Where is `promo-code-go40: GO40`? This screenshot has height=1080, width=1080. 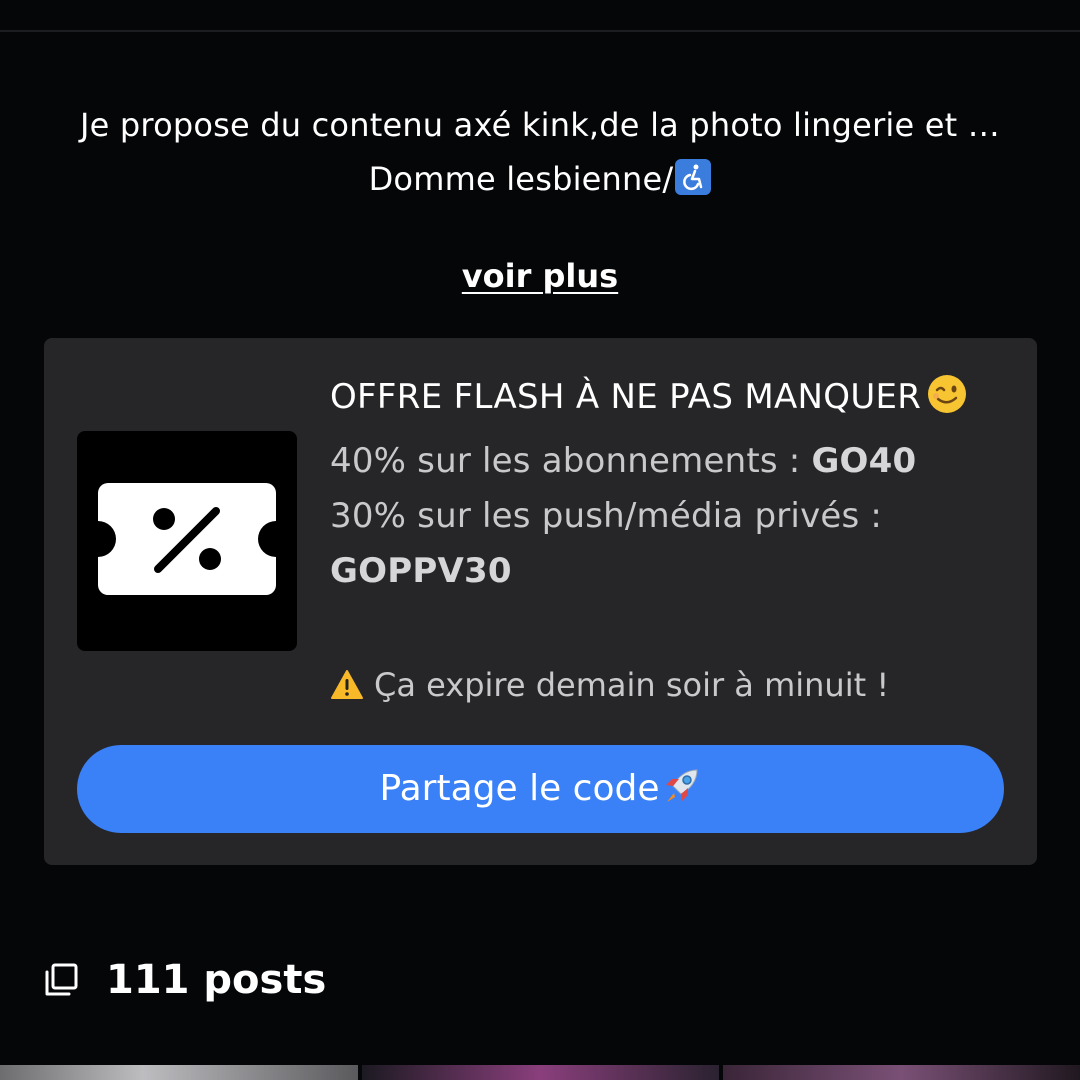
promo-code-go40: GO40 is located at coordinates (864, 461).